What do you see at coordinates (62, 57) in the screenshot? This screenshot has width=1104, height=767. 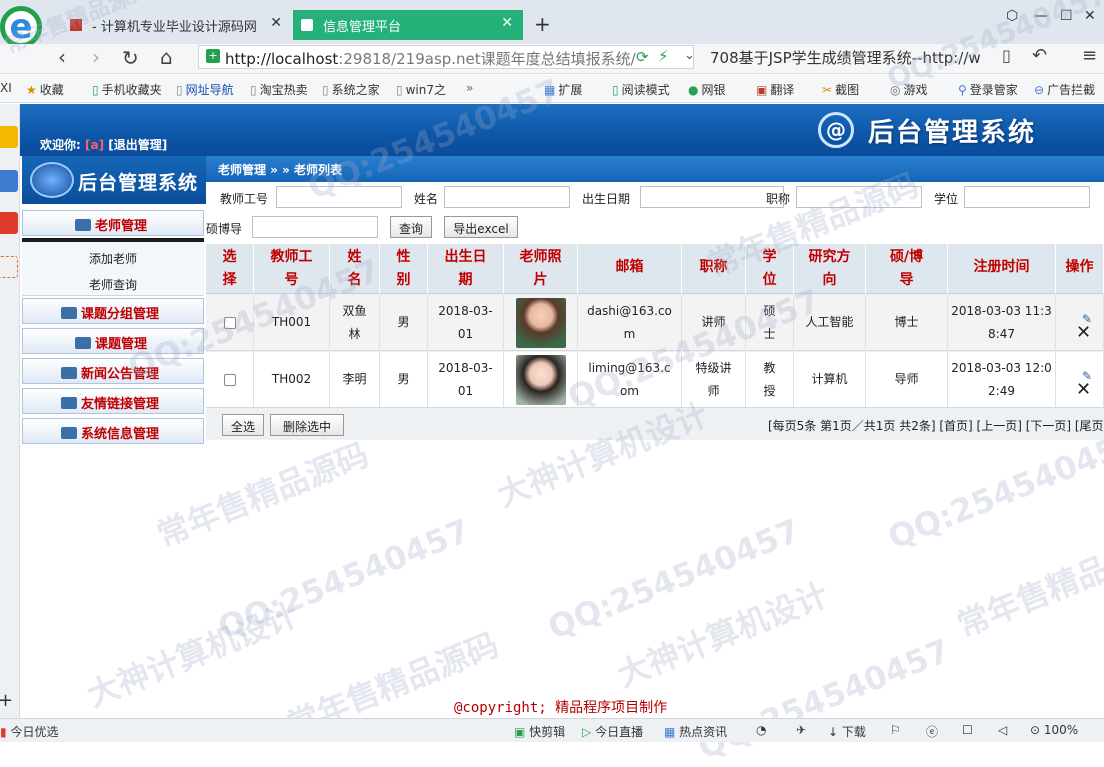 I see `back-icon: ‹` at bounding box center [62, 57].